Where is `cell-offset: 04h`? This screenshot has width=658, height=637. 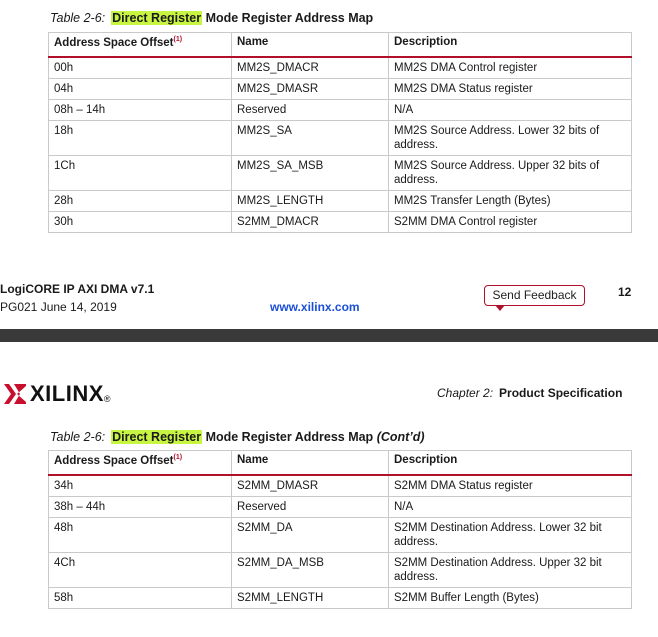
cell-offset: 04h is located at coordinates (140, 89).